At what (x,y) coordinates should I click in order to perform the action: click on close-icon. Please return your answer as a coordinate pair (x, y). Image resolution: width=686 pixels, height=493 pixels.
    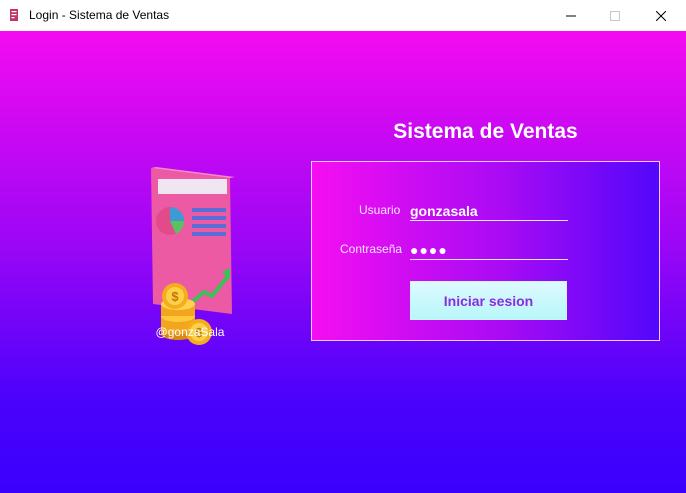
    Looking at the image, I should click on (661, 15).